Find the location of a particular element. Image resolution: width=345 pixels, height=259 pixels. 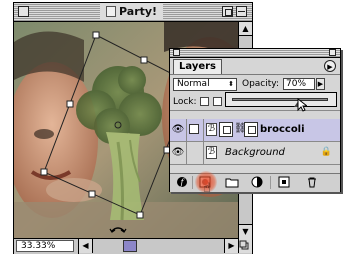

status-bar: 33.33% ◀ ▶ is located at coordinates (133, 246).